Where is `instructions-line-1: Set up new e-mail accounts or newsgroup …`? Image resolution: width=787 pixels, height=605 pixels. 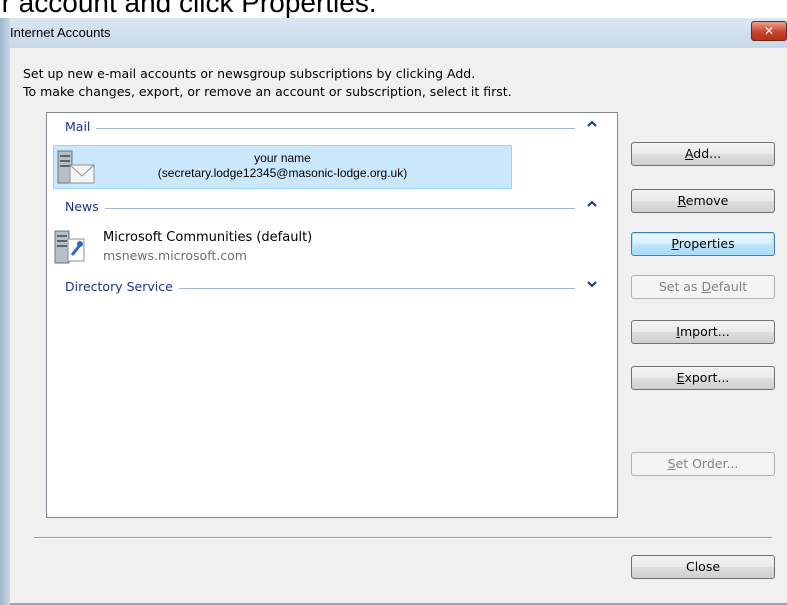 instructions-line-1: Set up new e-mail accounts or newsgroup … is located at coordinates (249, 73).